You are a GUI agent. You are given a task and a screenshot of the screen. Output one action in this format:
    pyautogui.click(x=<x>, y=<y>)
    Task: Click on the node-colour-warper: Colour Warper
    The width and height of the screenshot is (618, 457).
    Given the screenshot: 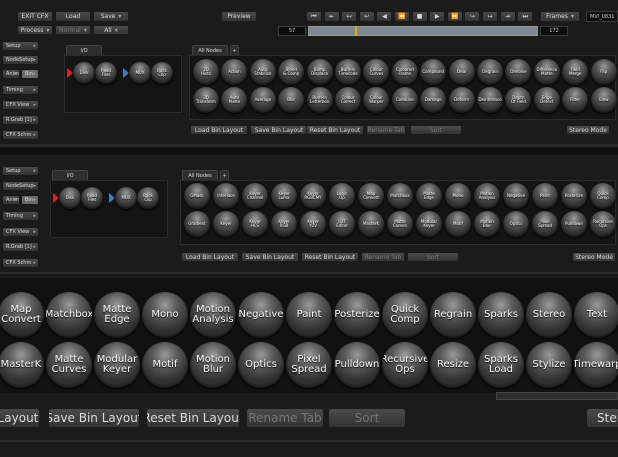 What is the action you would take?
    pyautogui.click(x=376, y=100)
    